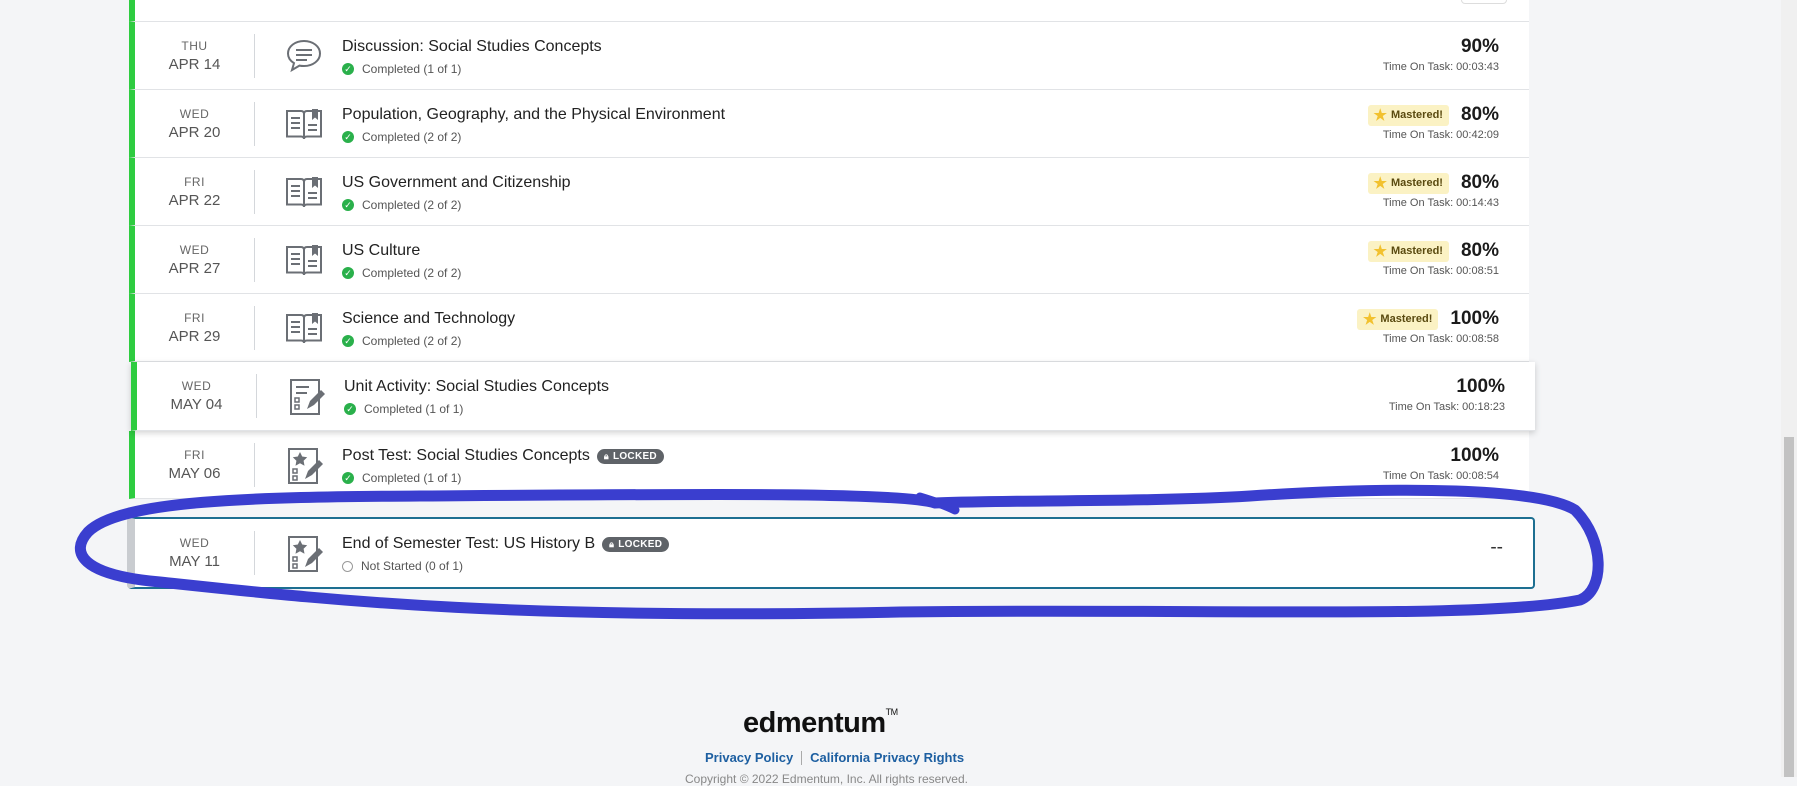 The image size is (1797, 786). What do you see at coordinates (194, 259) in the screenshot?
I see `due-date: WED APR 27` at bounding box center [194, 259].